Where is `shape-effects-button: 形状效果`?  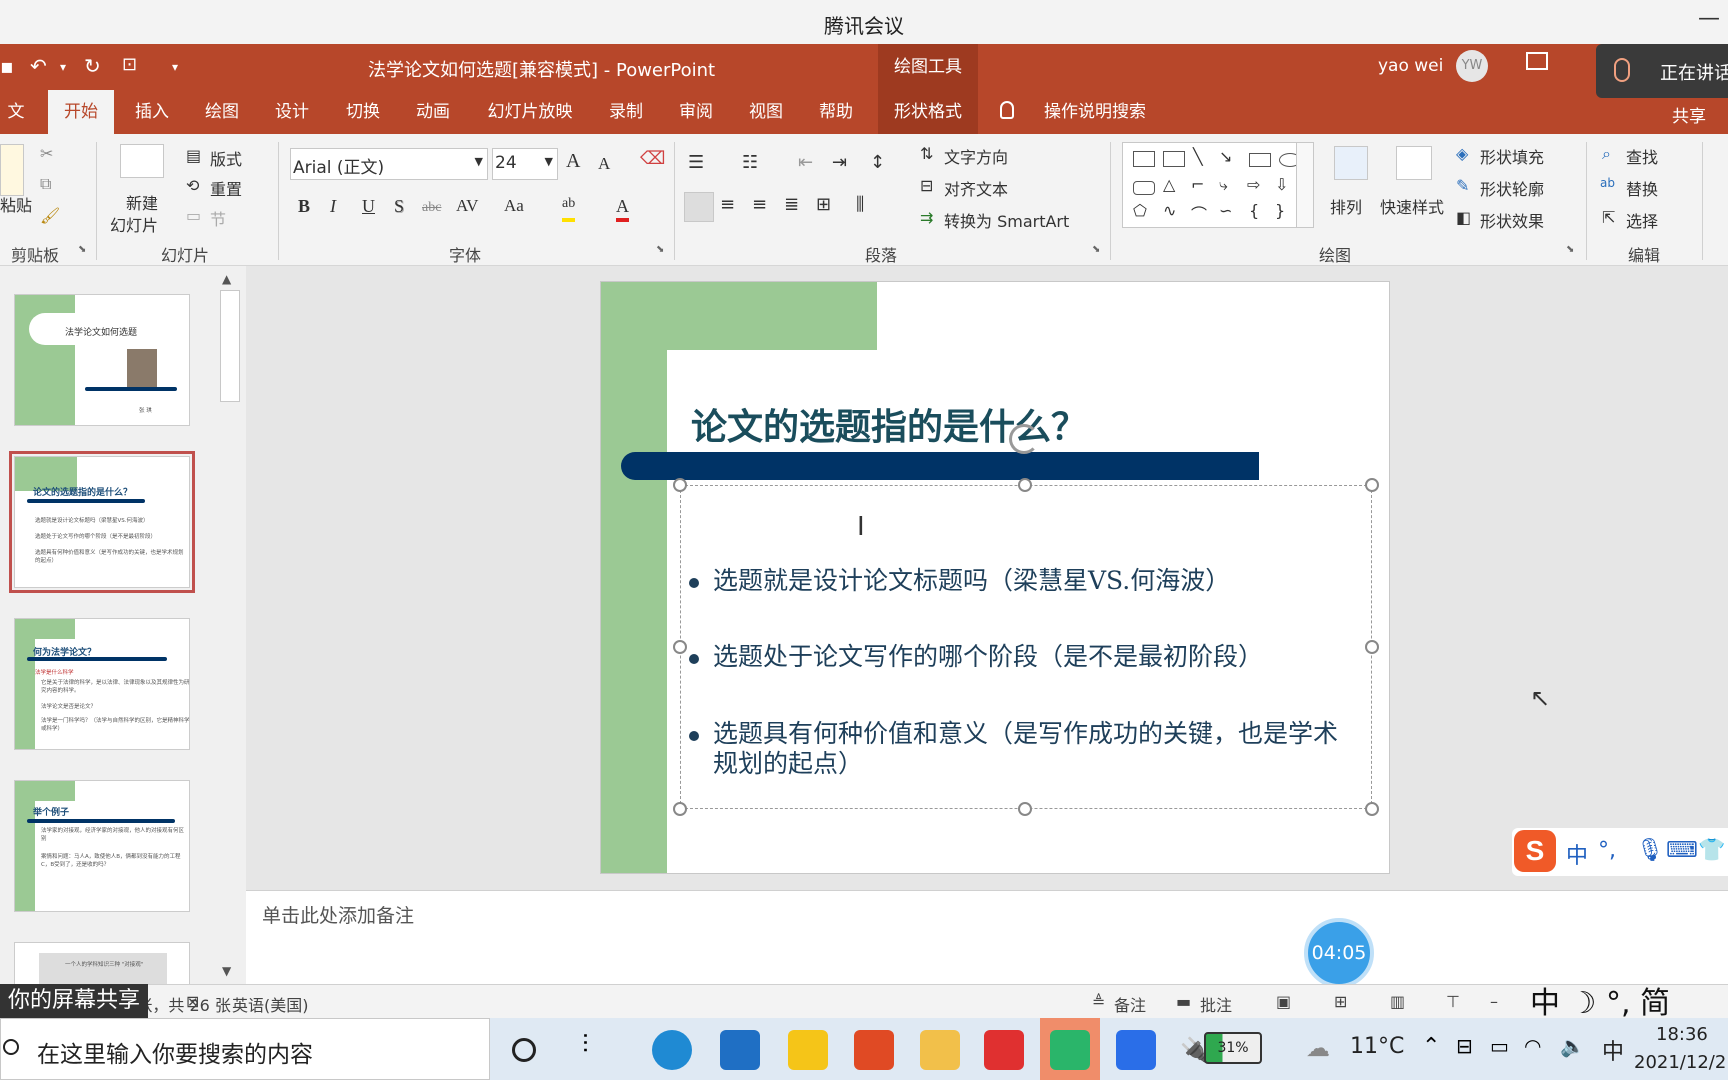 shape-effects-button: 形状效果 is located at coordinates (1512, 220).